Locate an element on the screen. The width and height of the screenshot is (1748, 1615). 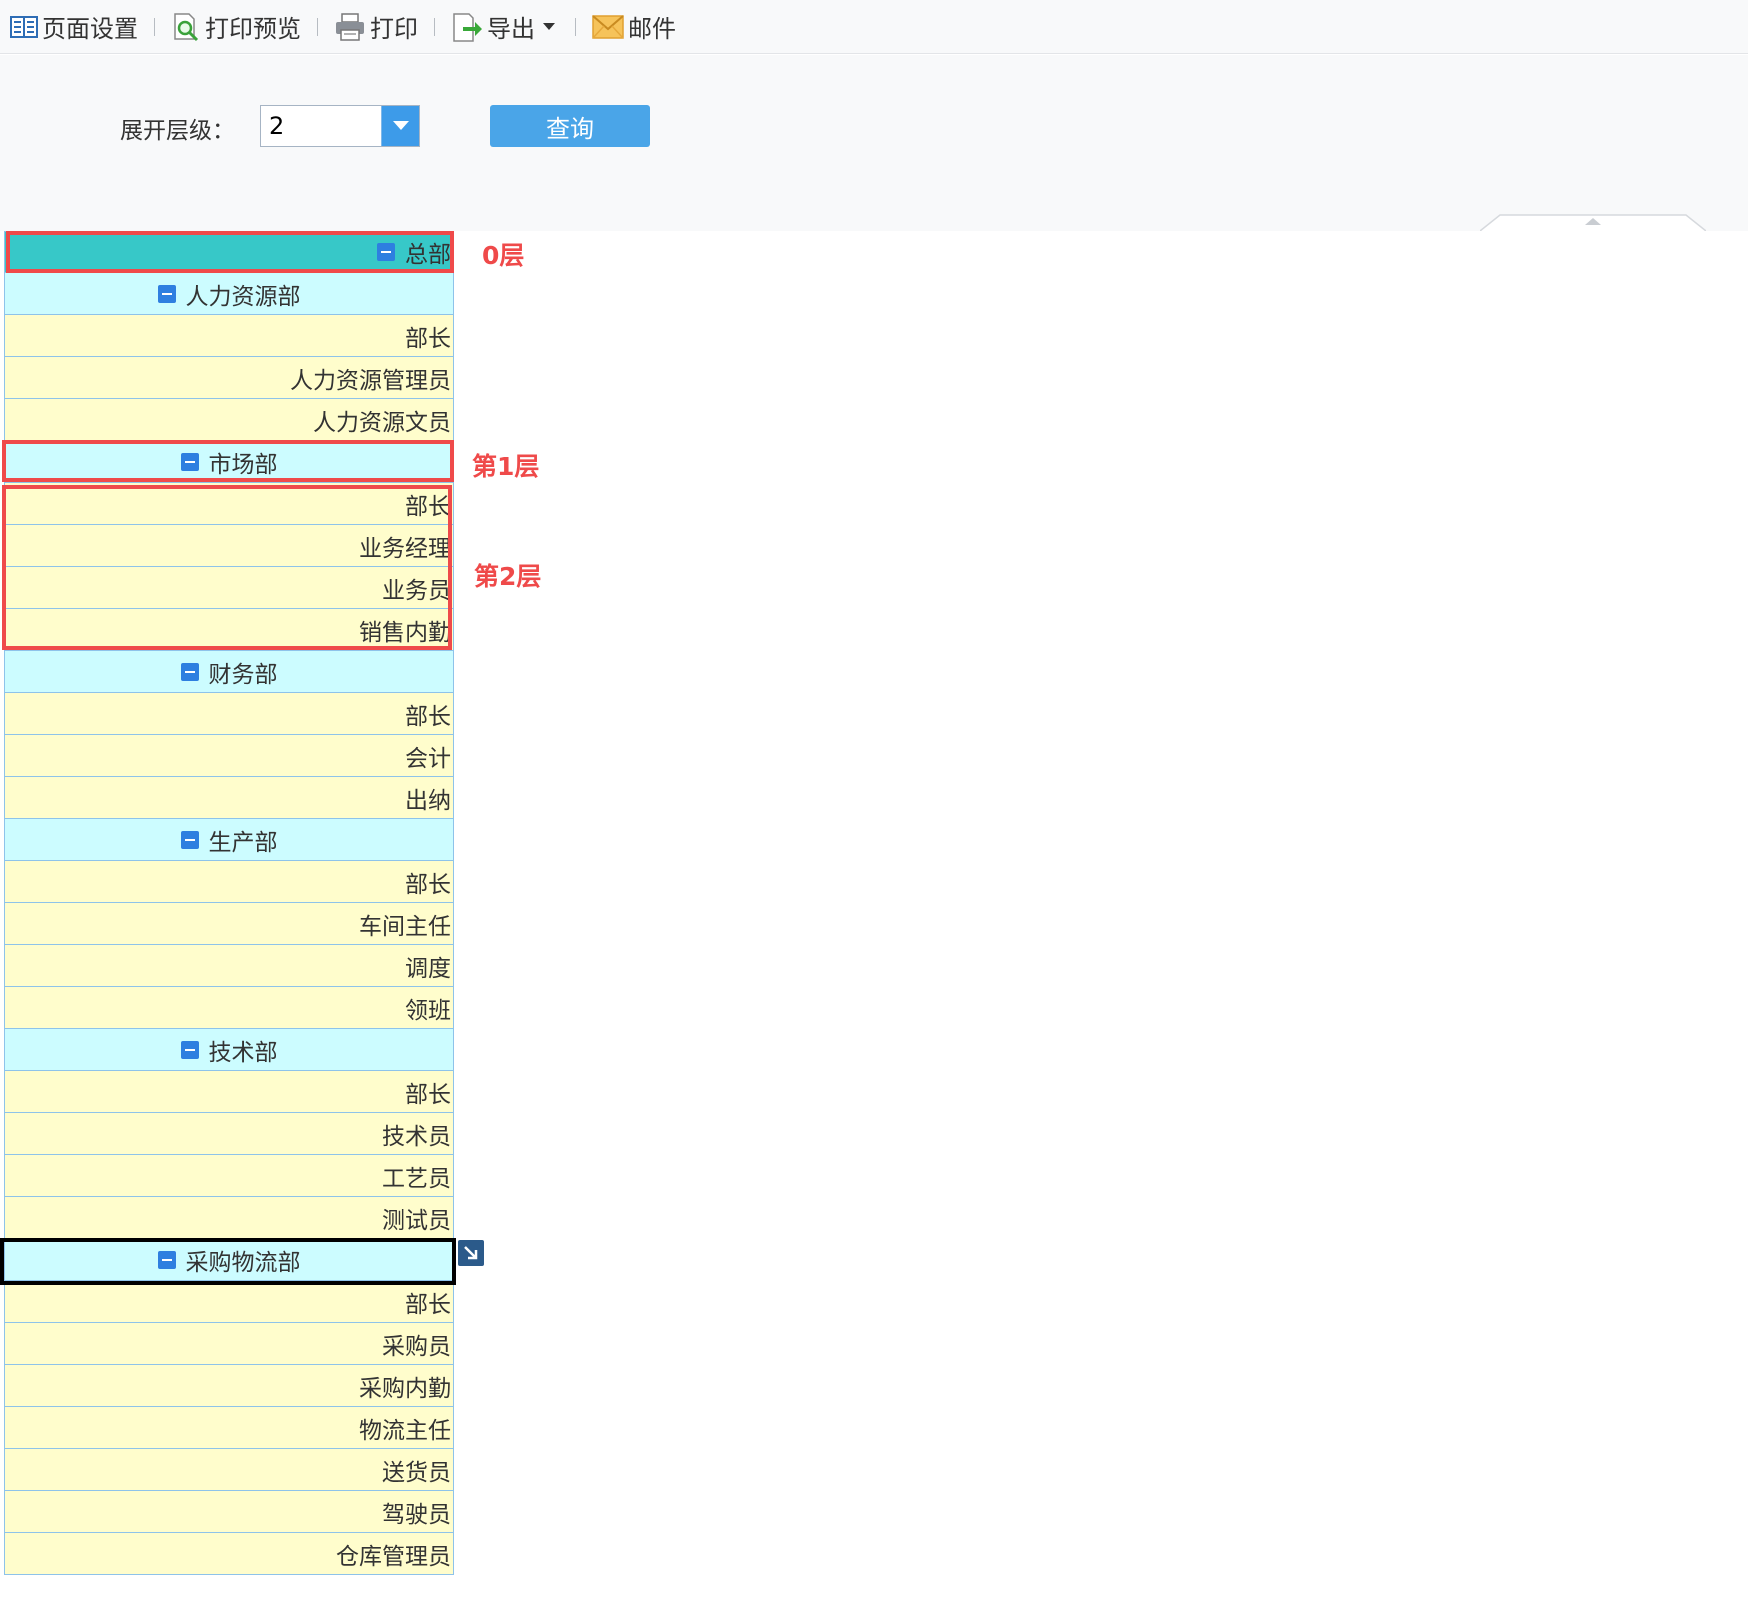
tree-cell: 技术部 is located at coordinates (229, 1050).